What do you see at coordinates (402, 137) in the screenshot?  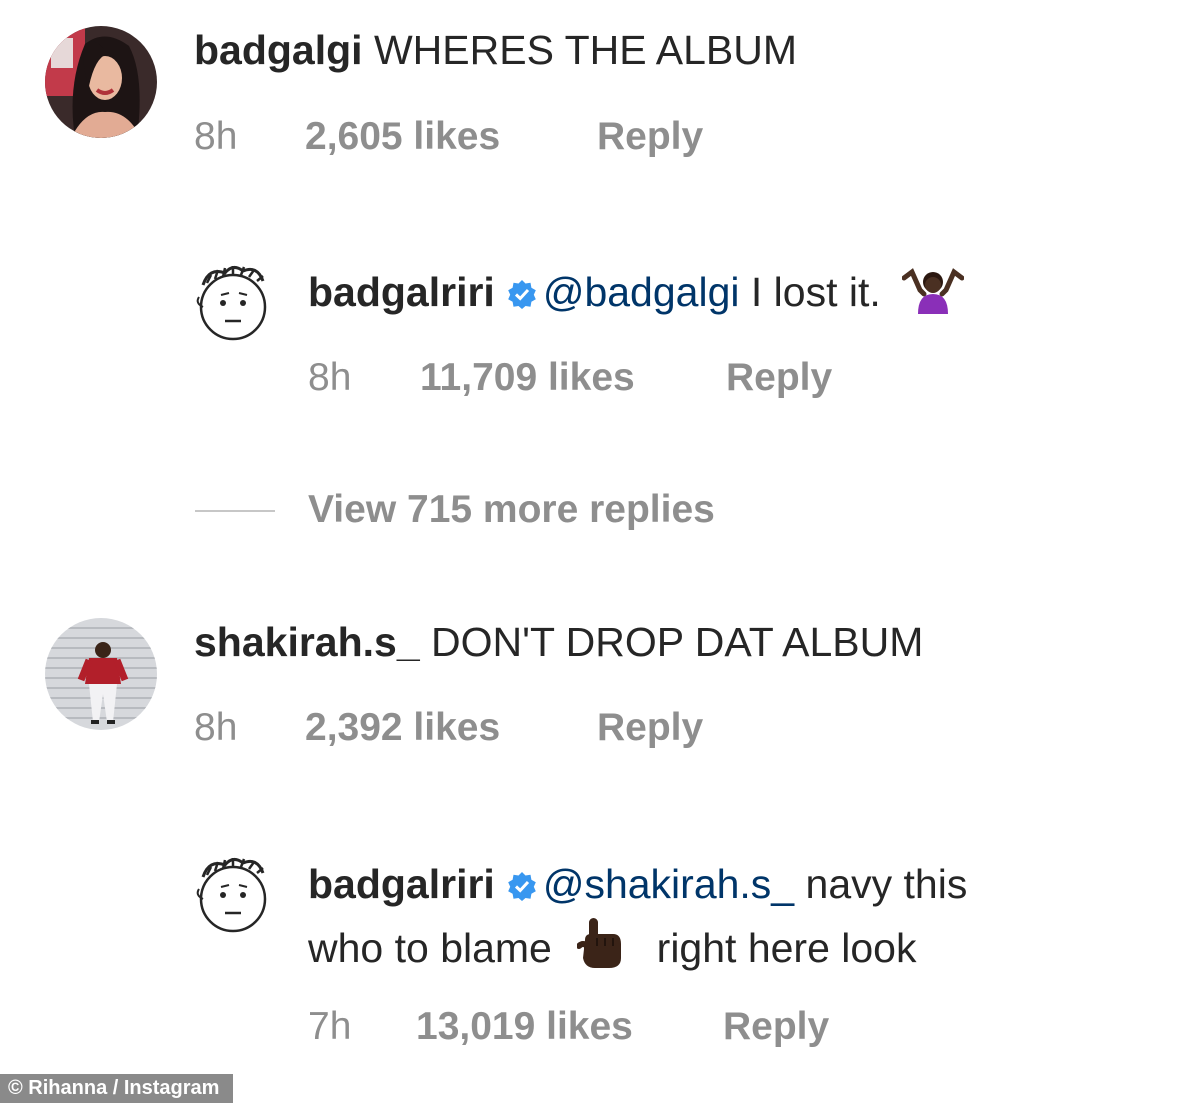 I see `likes-count: 2,605 likes` at bounding box center [402, 137].